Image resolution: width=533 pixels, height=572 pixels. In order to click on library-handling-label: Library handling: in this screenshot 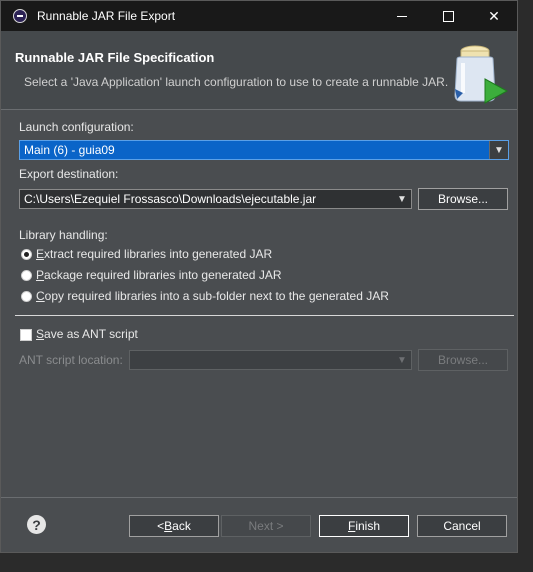, I will do `click(63, 235)`.